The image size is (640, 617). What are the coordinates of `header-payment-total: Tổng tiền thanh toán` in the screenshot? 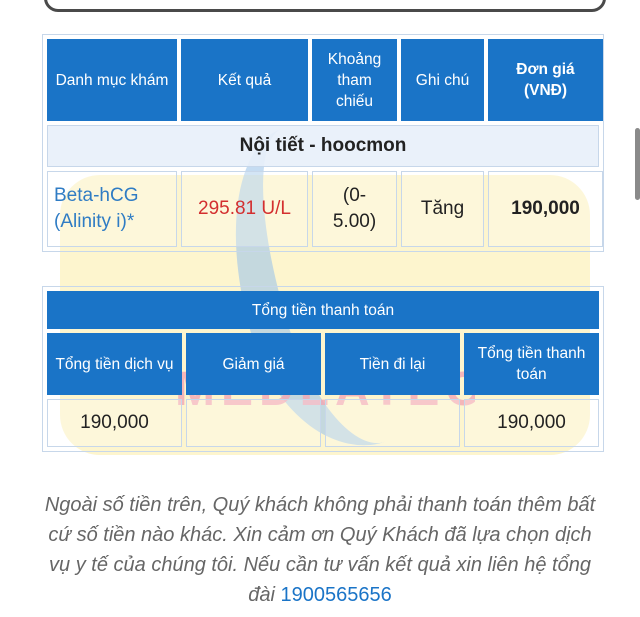 It's located at (531, 364).